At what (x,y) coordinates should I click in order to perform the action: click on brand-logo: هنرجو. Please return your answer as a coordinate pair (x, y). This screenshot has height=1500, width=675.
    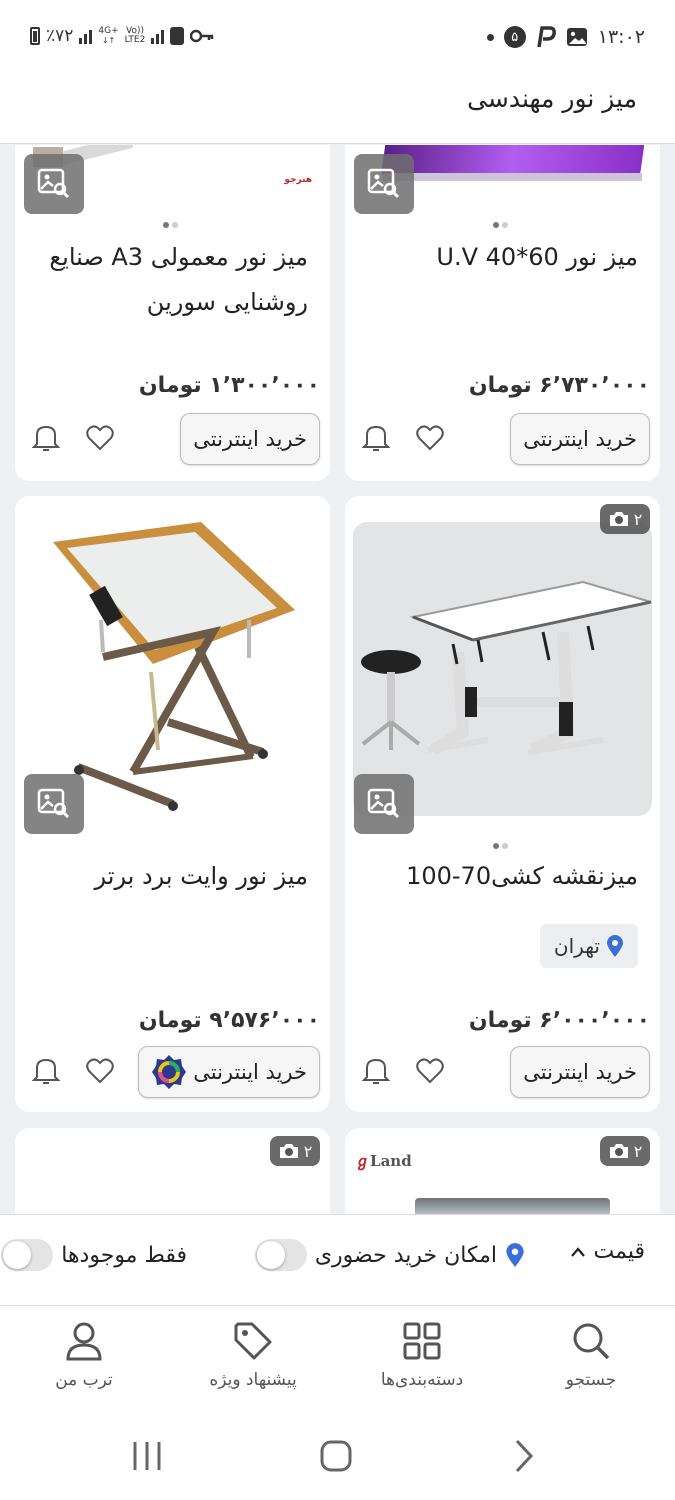
    Looking at the image, I should click on (298, 180).